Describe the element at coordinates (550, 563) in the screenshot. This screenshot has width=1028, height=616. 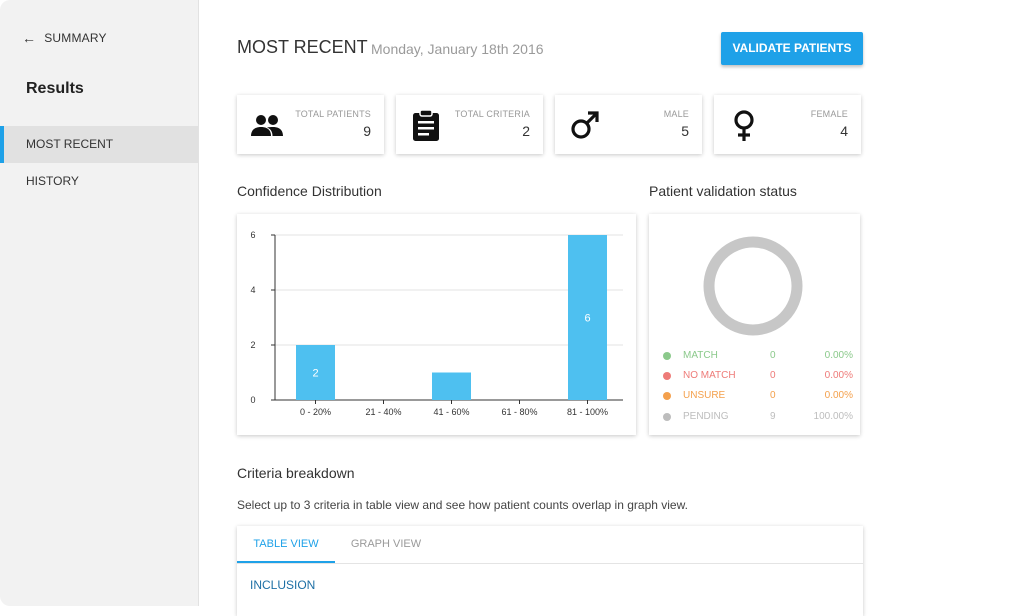
I see `tab-divider` at that location.